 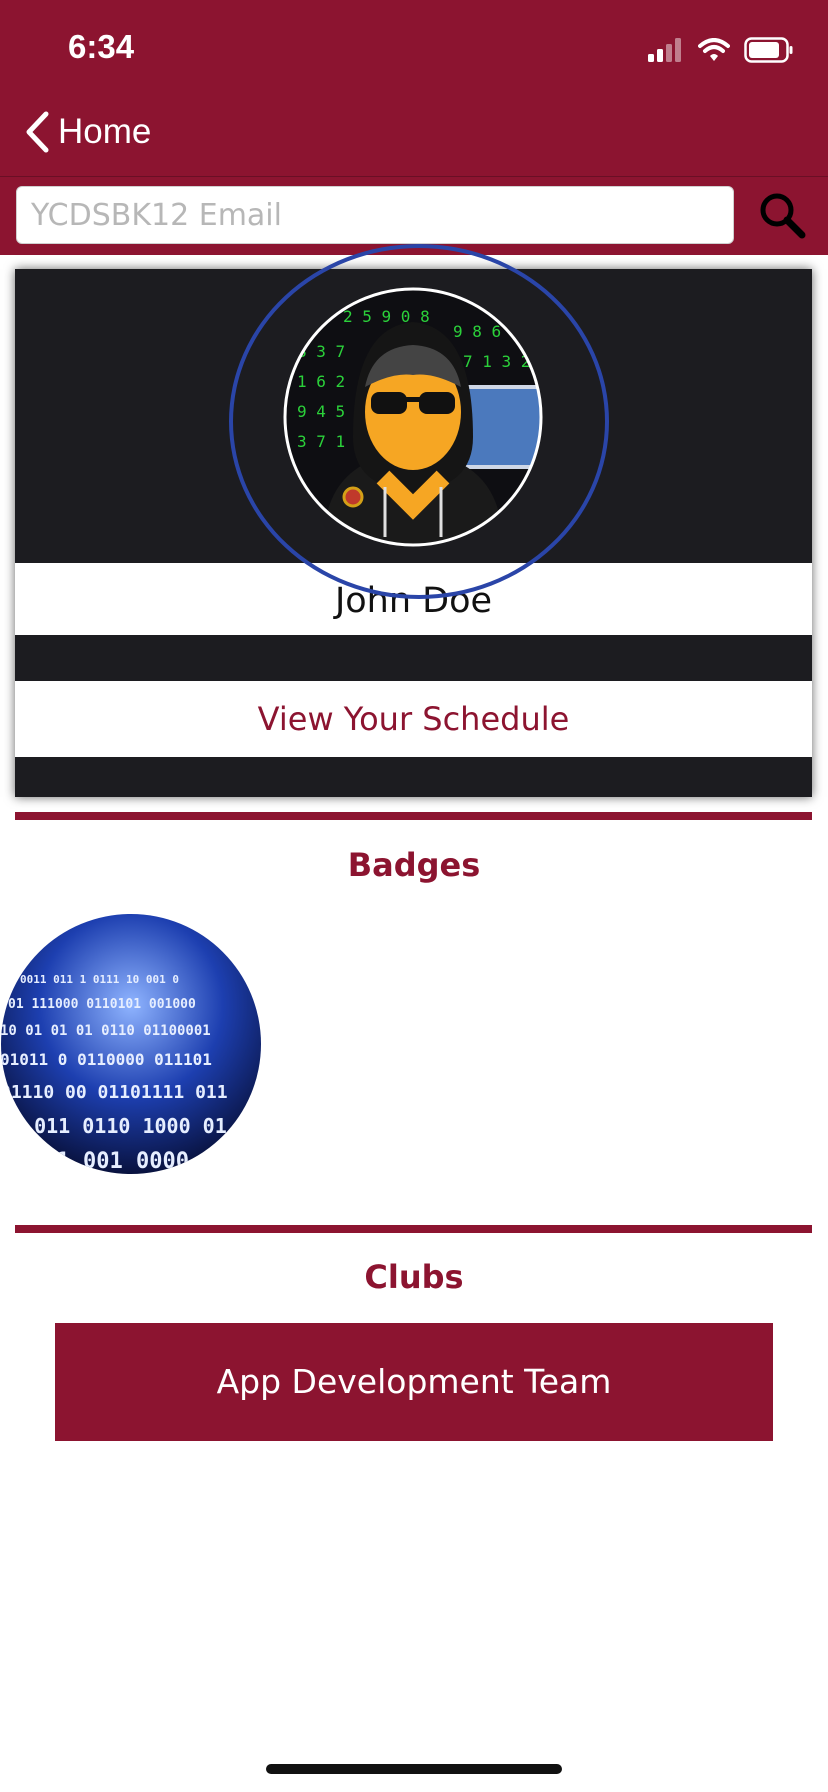 I want to click on club-app-development-team-button: App Development Team, so click(x=414, y=1382).